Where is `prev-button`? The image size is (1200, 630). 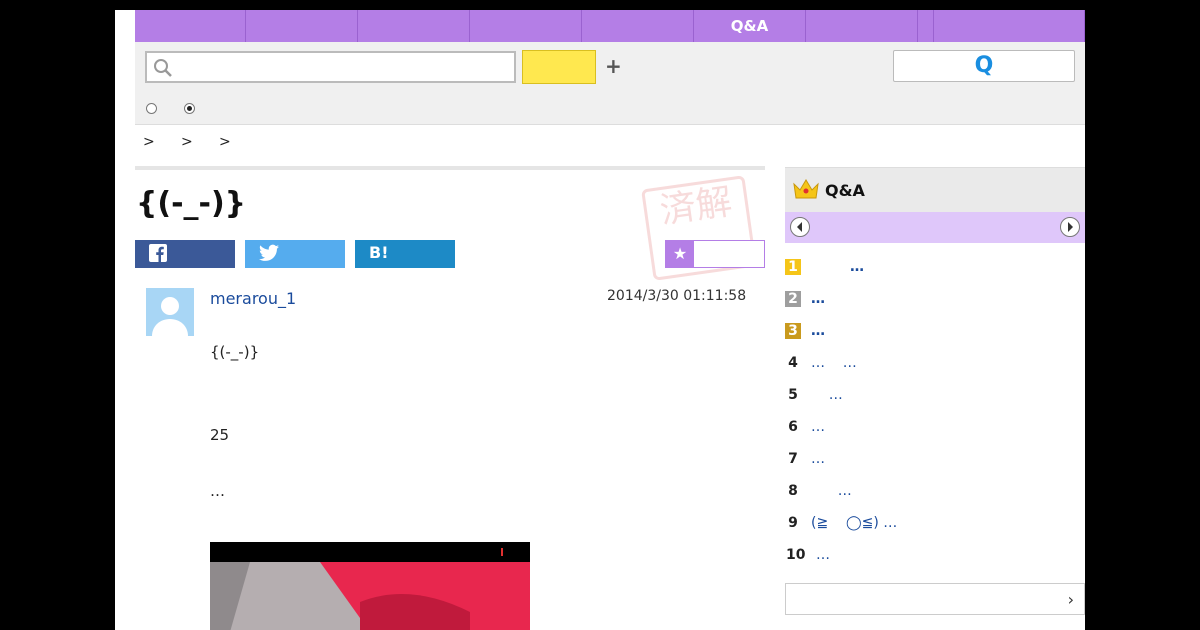
prev-button is located at coordinates (800, 227).